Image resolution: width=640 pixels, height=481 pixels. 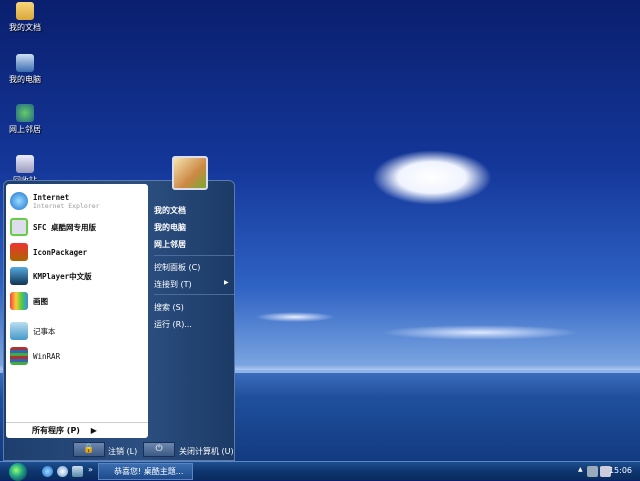 I want to click on logoff-button: 🔒, so click(x=89, y=449).